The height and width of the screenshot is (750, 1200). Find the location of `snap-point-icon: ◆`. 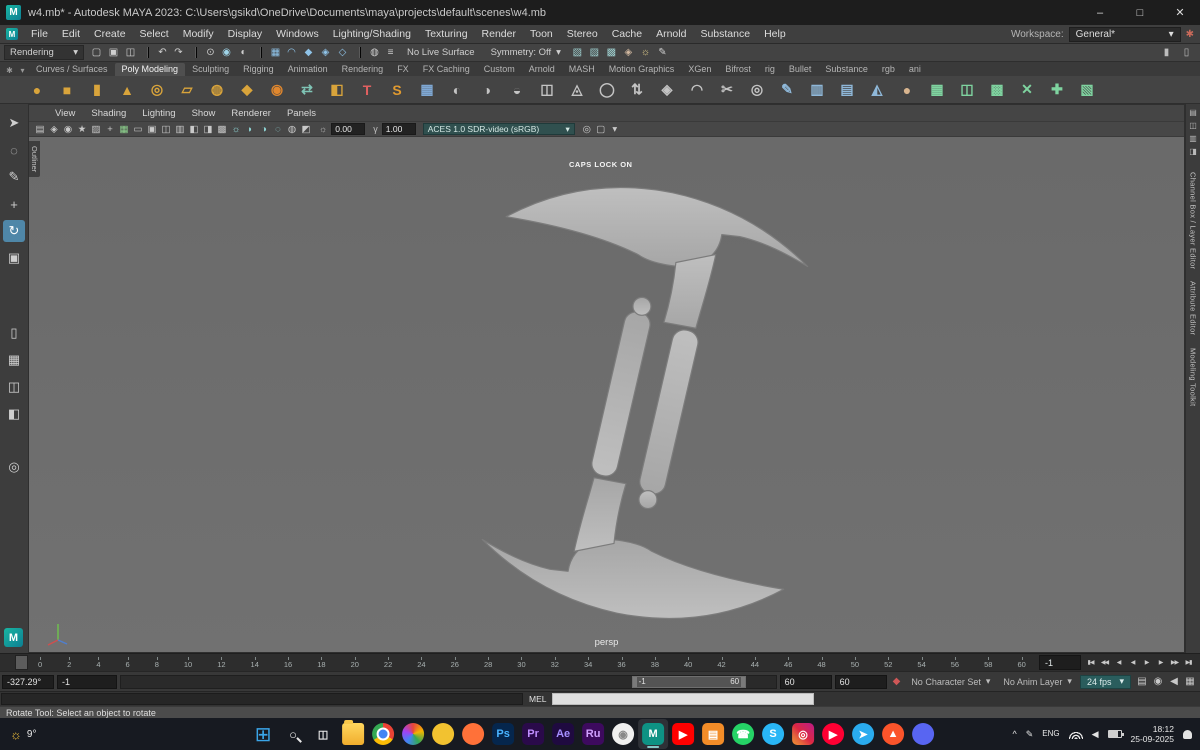

snap-point-icon: ◆ is located at coordinates (308, 52).